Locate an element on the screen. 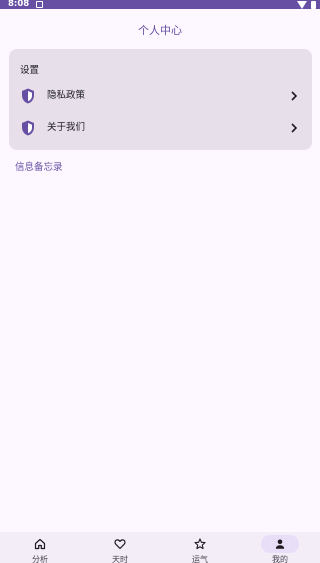 The height and width of the screenshot is (563, 320). person-icon is located at coordinates (280, 544).